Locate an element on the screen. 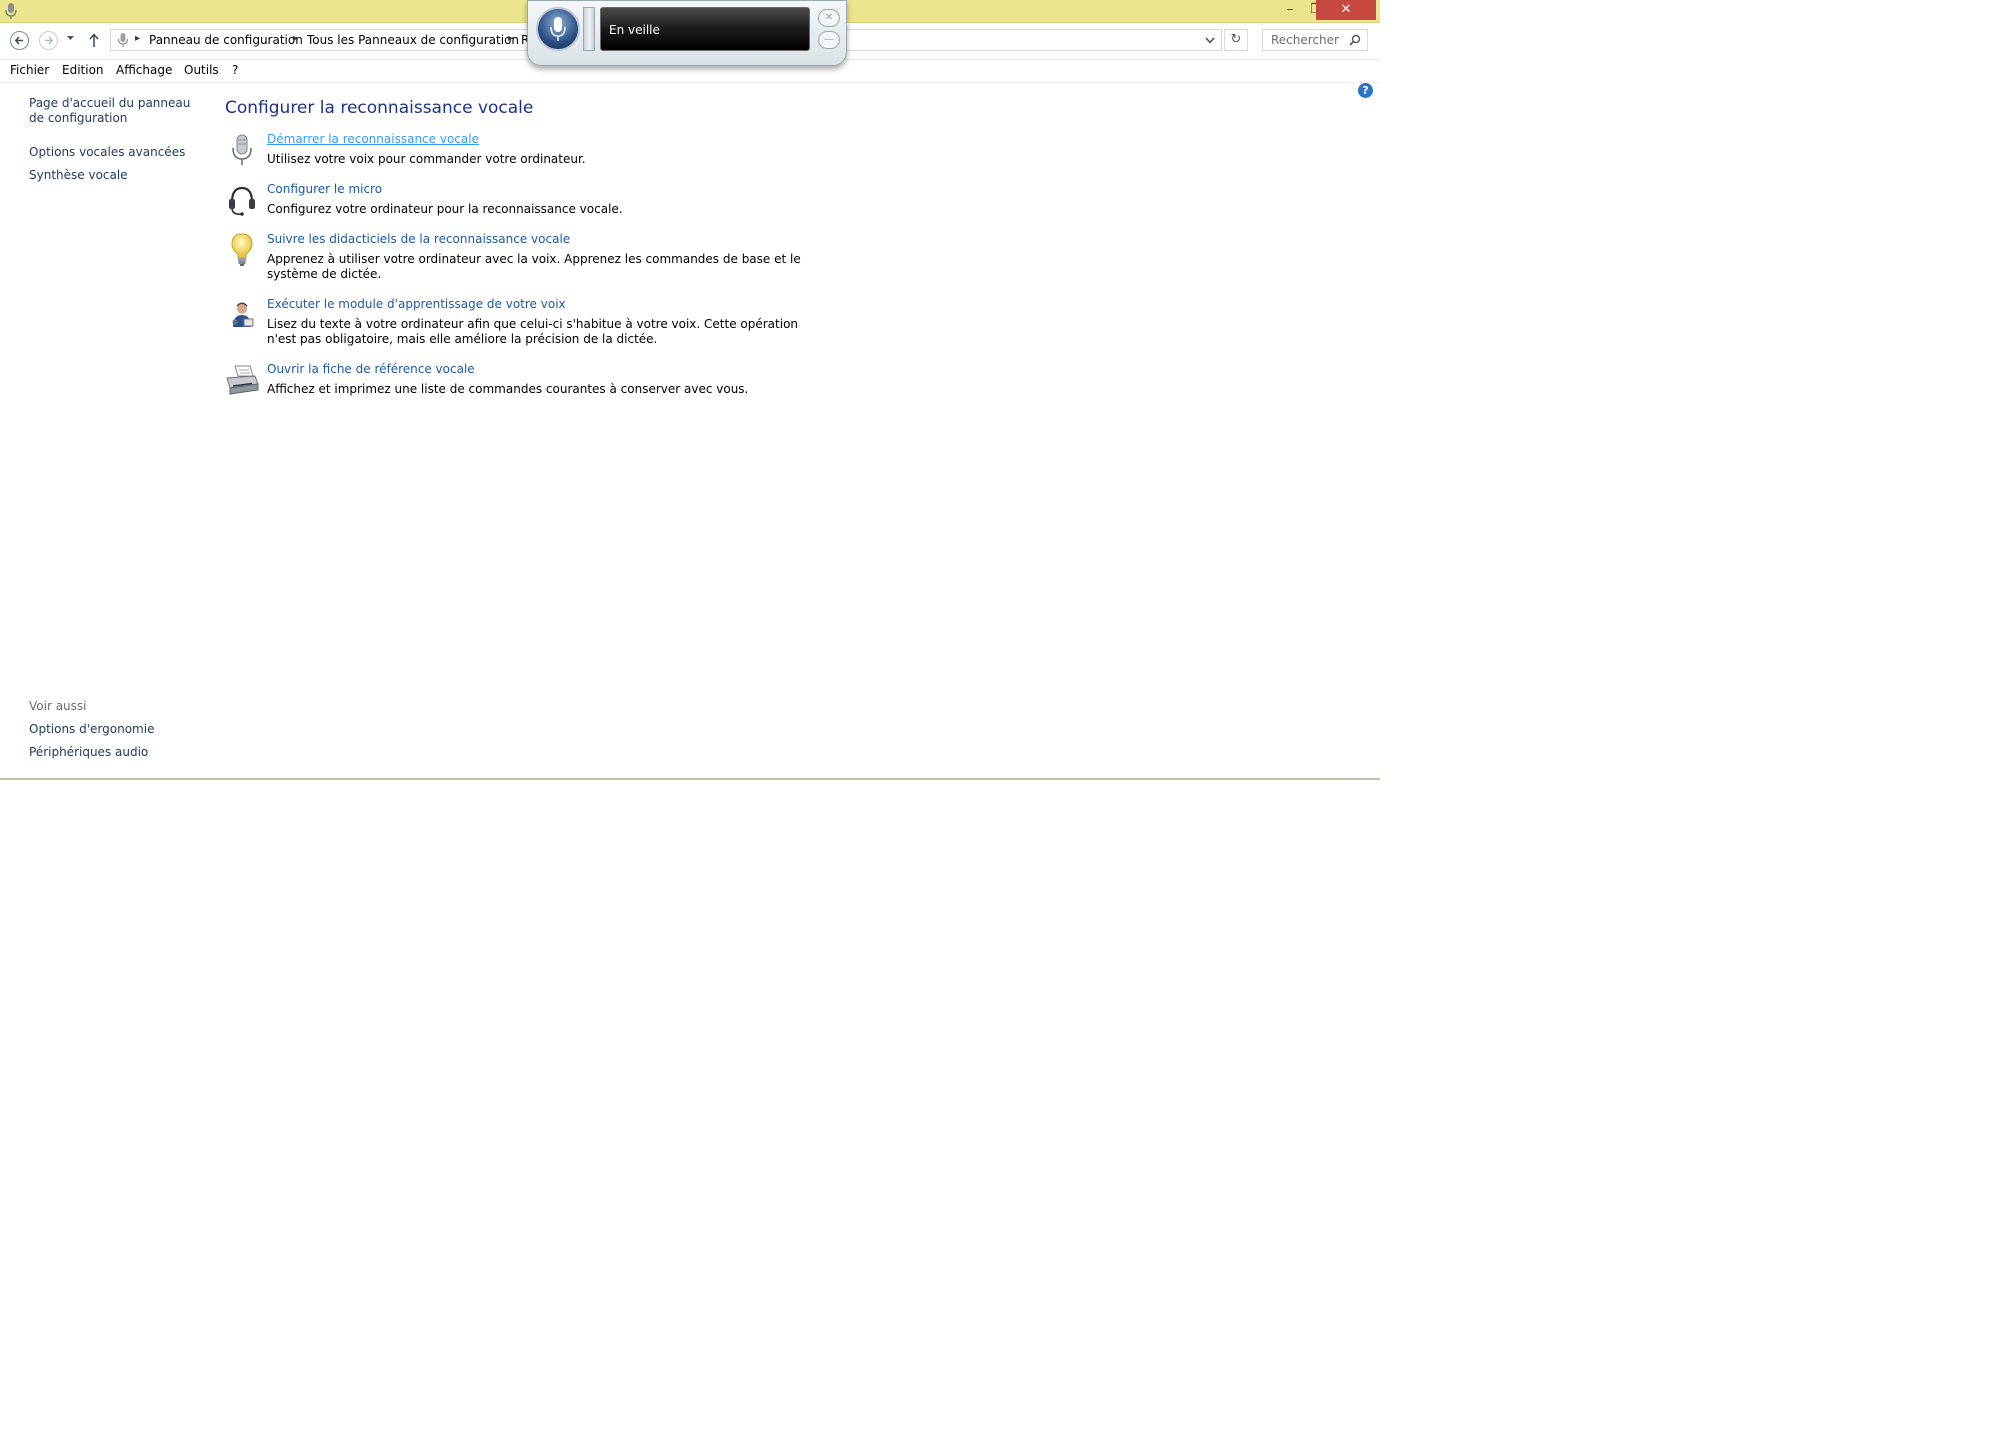  lightbulb-icon is located at coordinates (242, 249).